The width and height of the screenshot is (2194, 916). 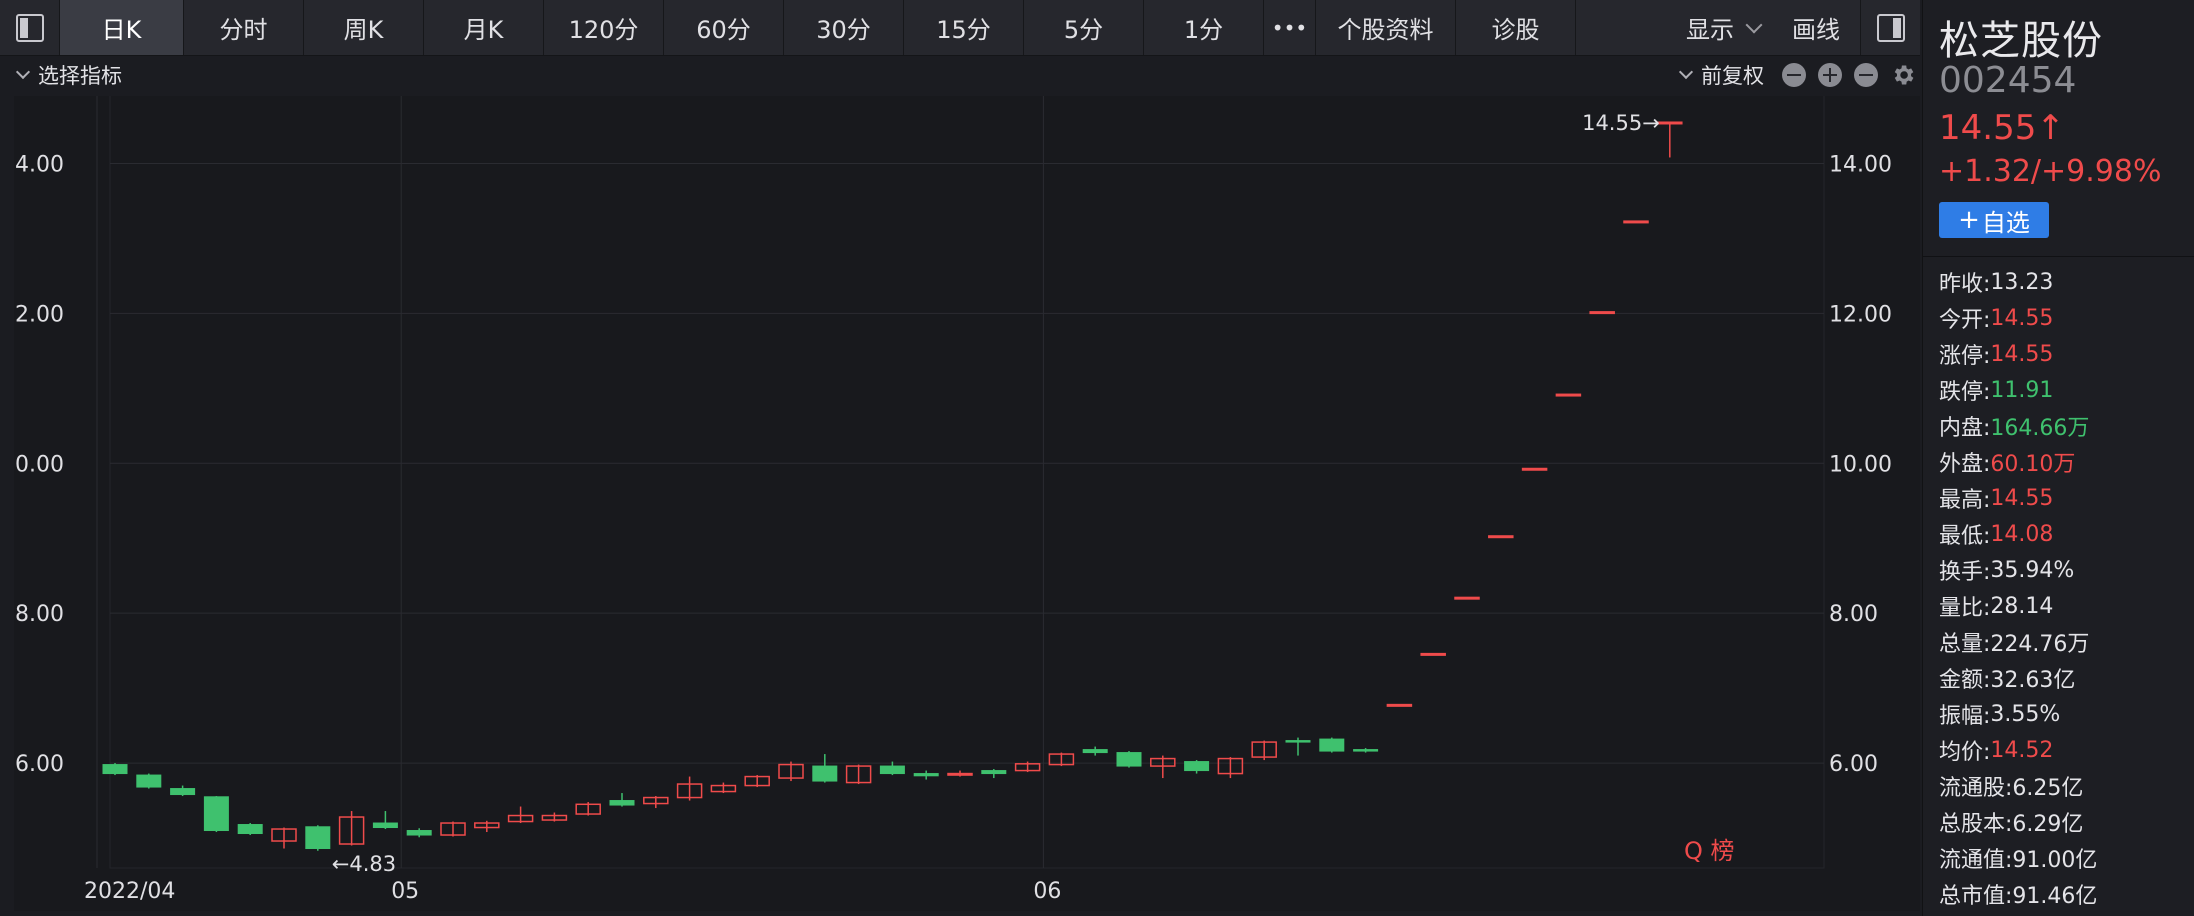 What do you see at coordinates (1047, 891) in the screenshot?
I see `x-tick-label: 06` at bounding box center [1047, 891].